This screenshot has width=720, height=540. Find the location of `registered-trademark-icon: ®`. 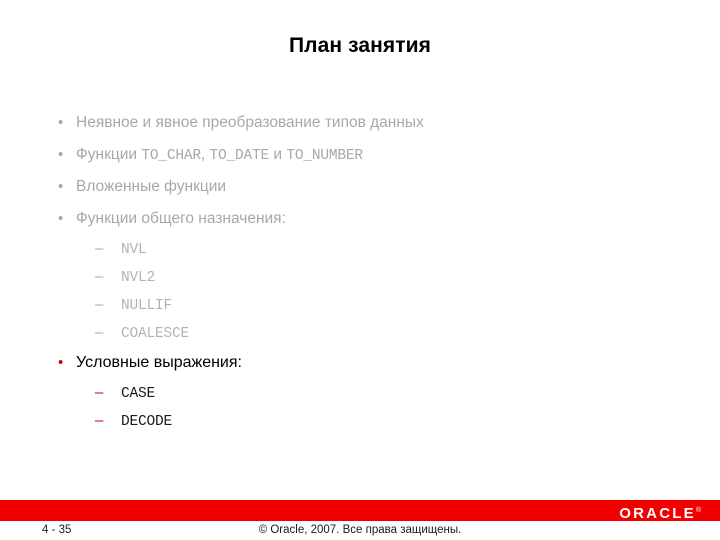

registered-trademark-icon: ® is located at coordinates (698, 510).